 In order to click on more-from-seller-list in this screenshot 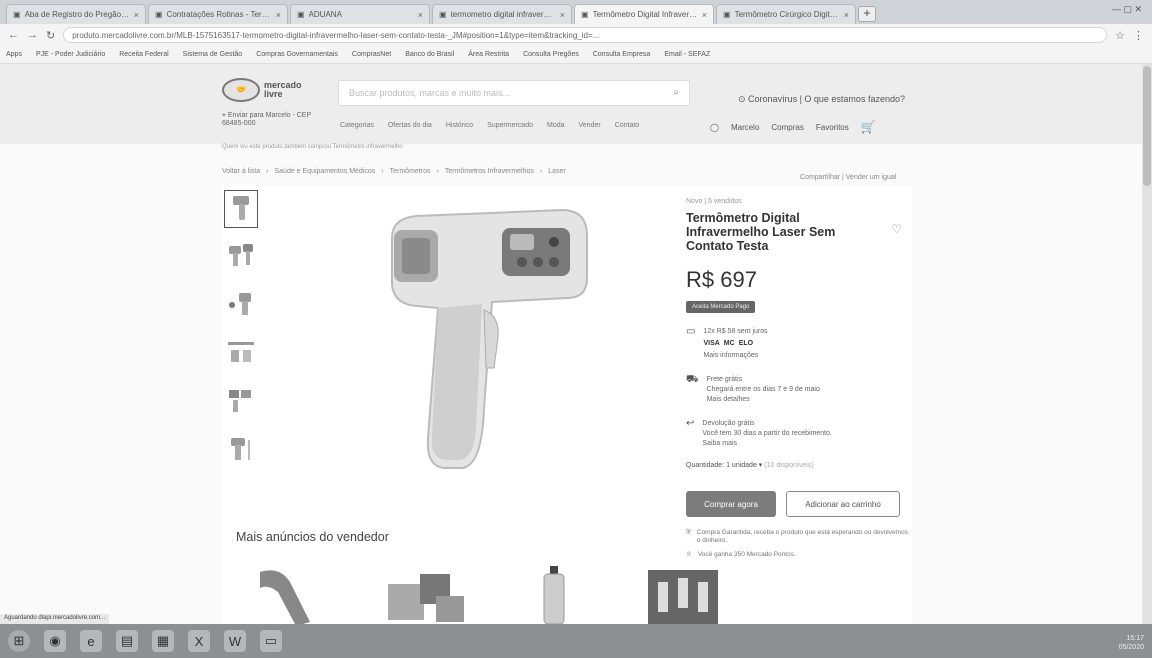, I will do `click(490, 594)`.